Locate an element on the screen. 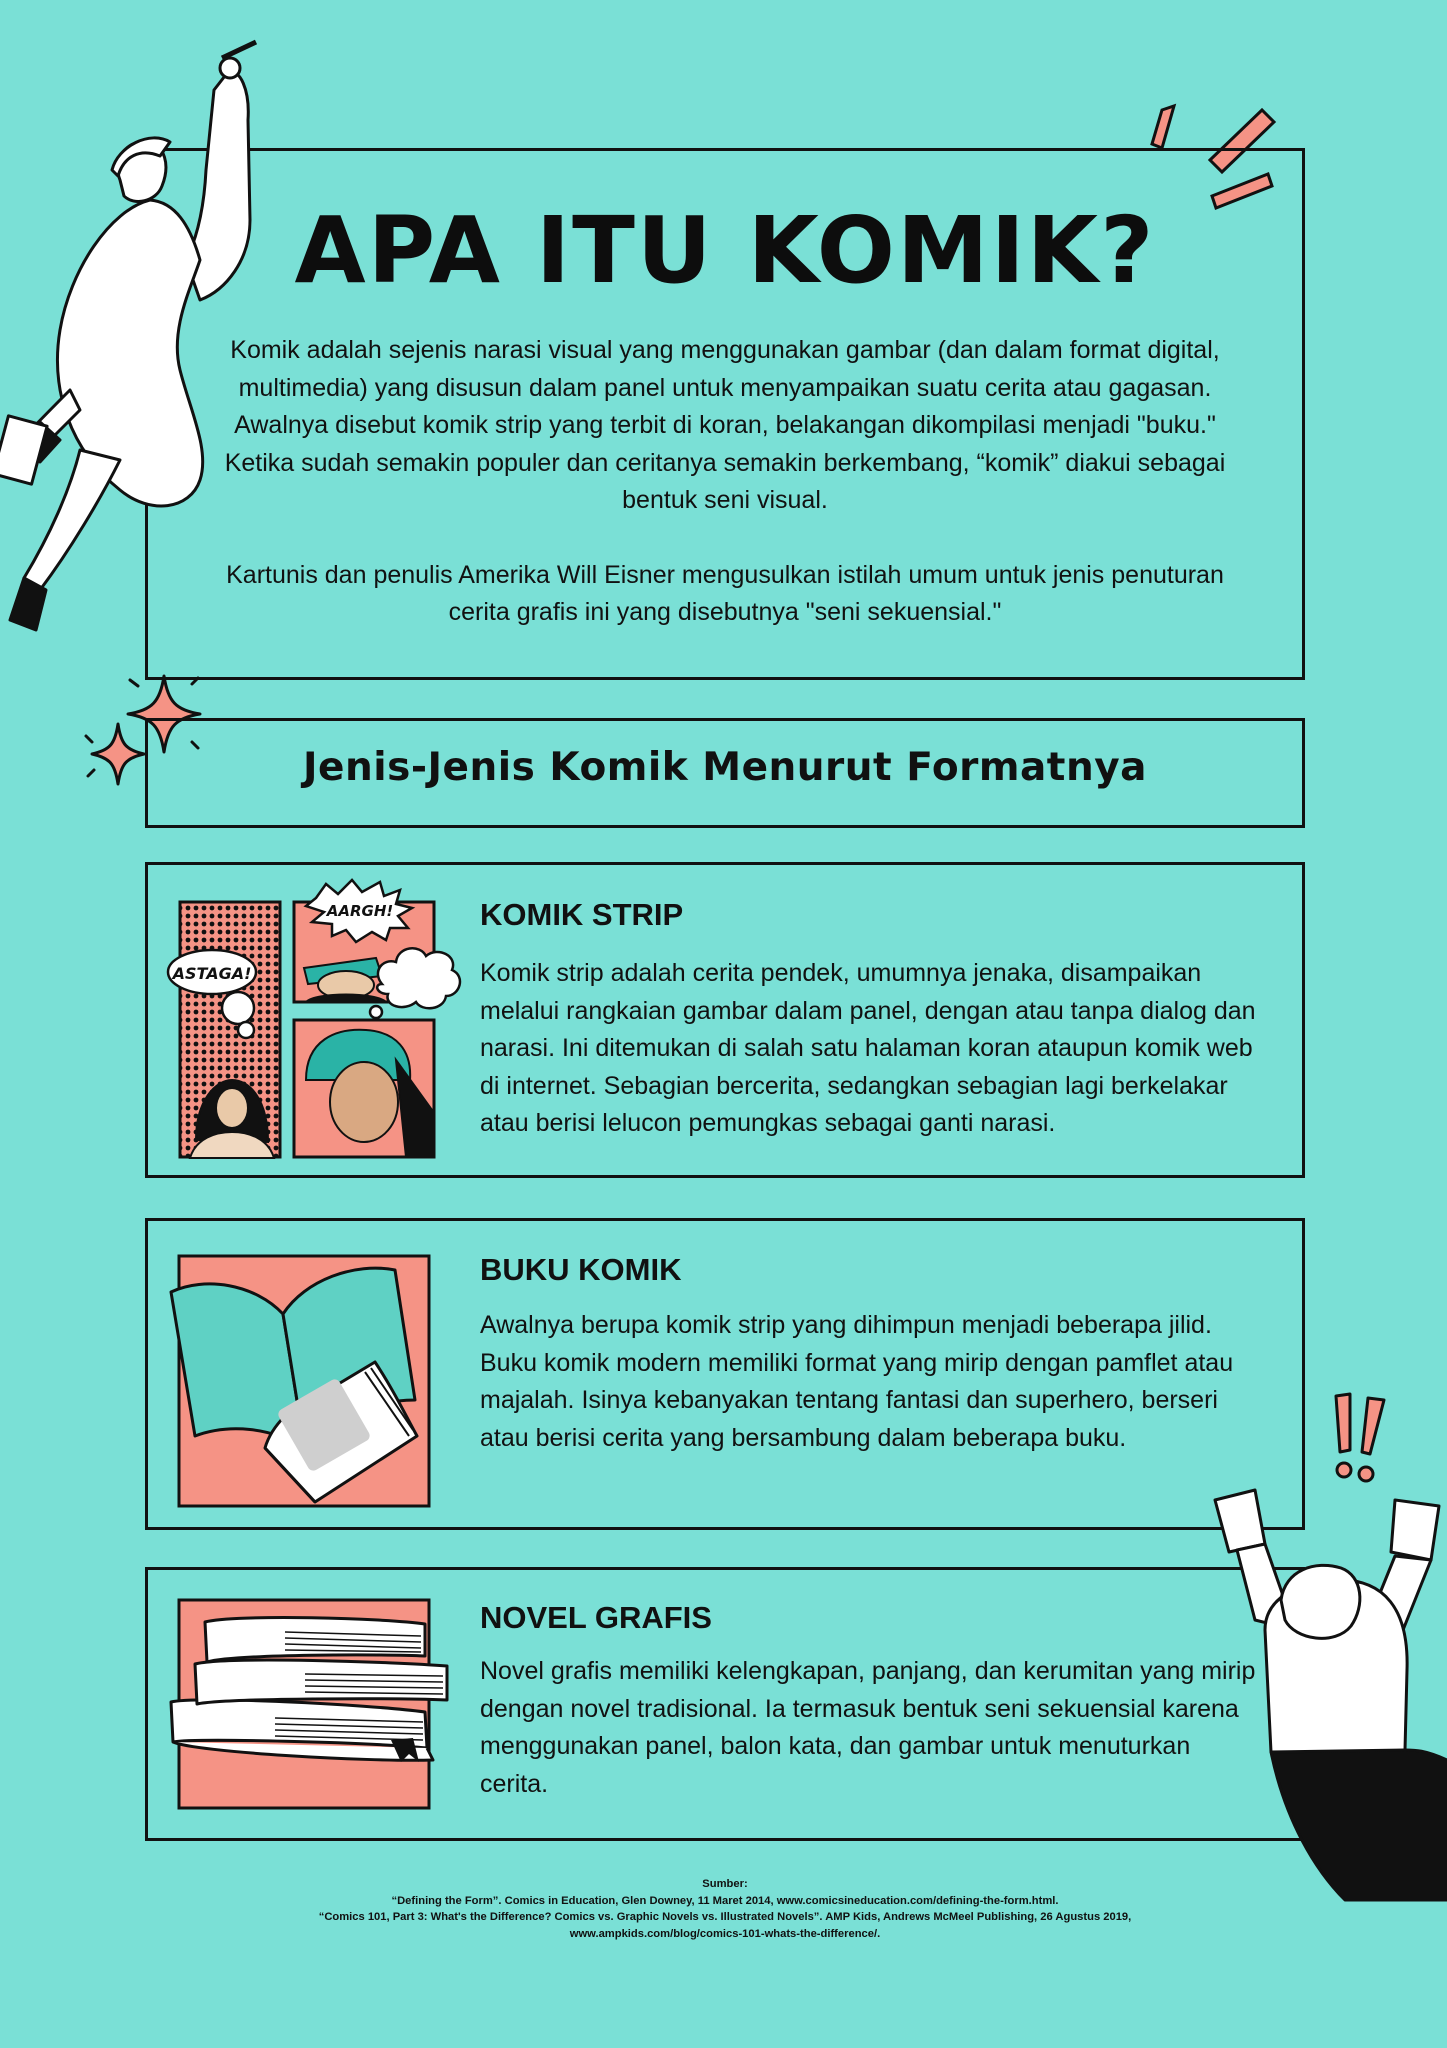  buku-komik-title: BUKU KOMIK is located at coordinates (581, 1269).